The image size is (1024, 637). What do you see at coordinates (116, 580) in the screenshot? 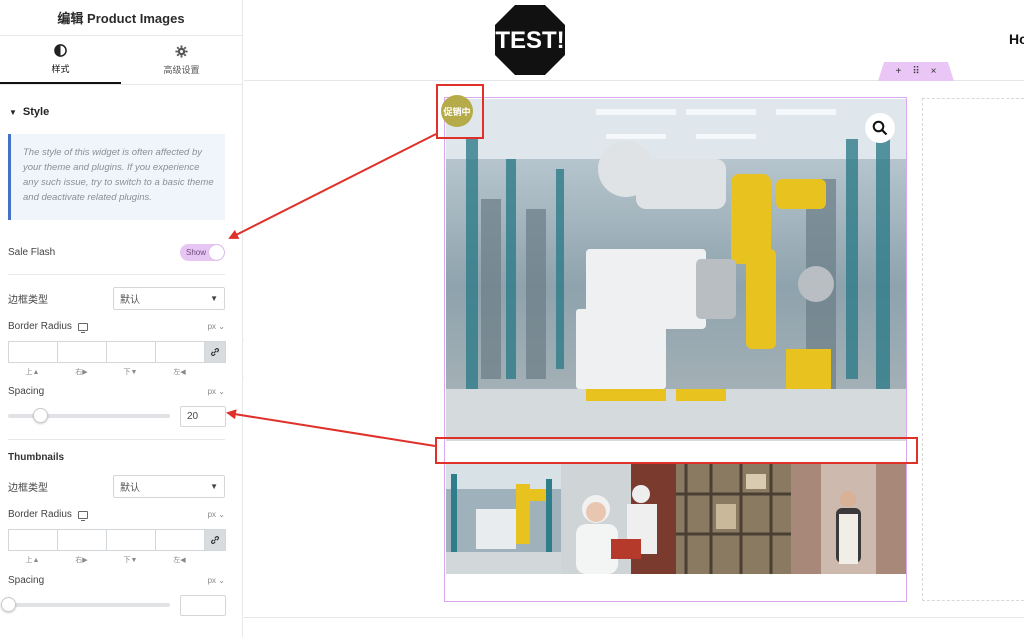
I see `thumbs-spacing-row: Spacing px ⌄` at bounding box center [116, 580].